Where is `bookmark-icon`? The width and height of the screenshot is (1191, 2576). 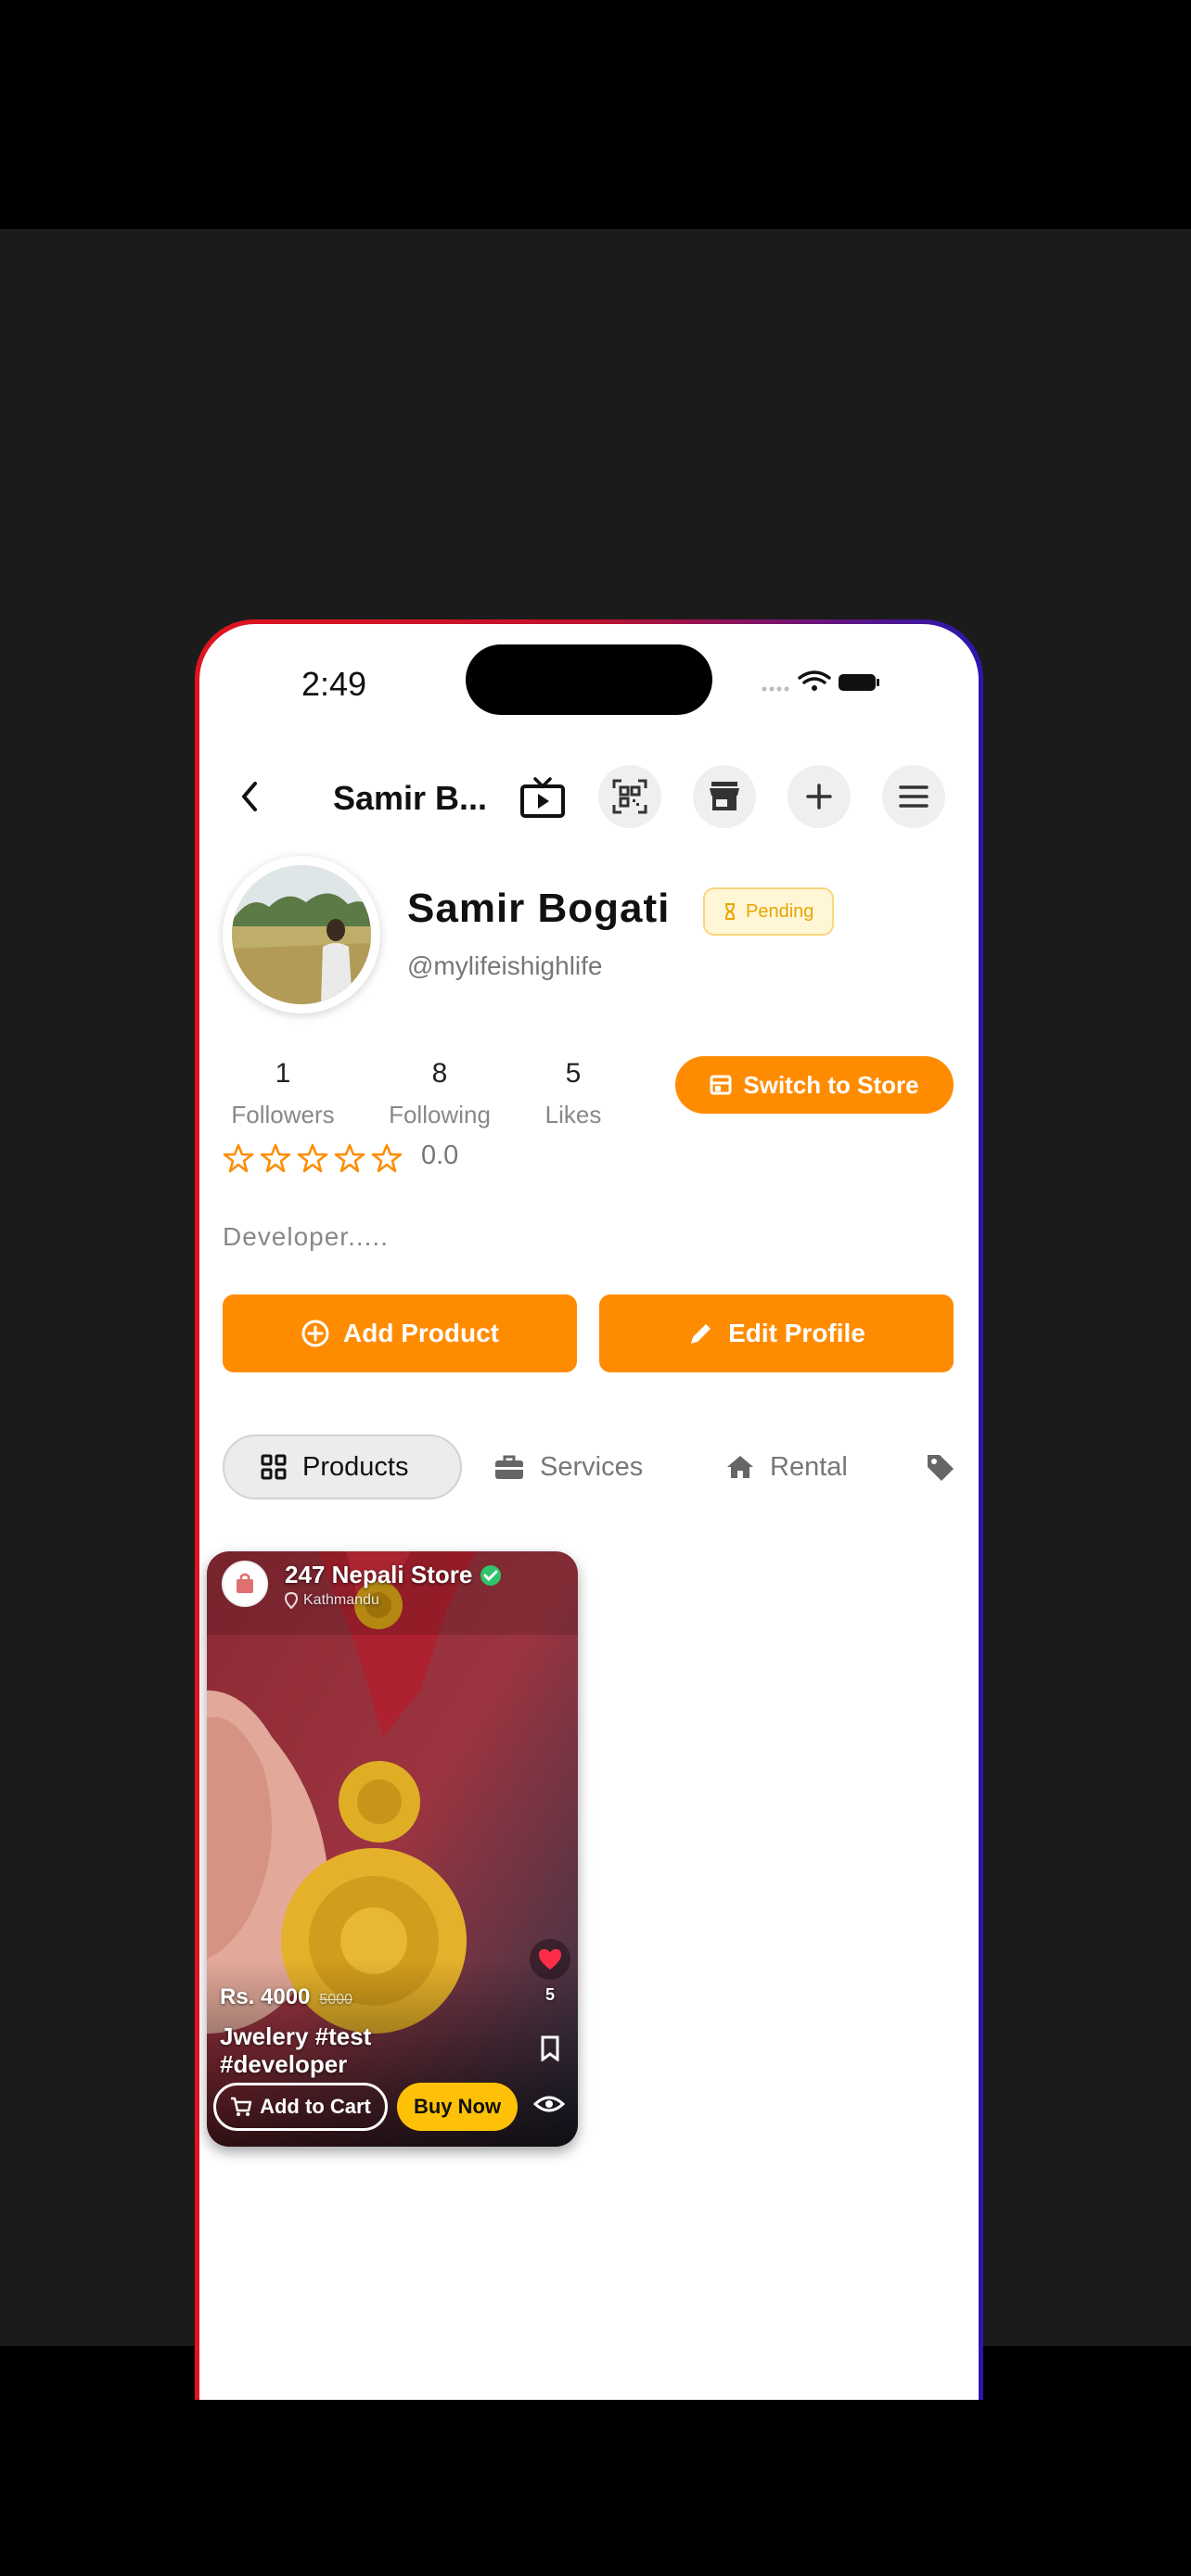
bookmark-icon is located at coordinates (550, 2048).